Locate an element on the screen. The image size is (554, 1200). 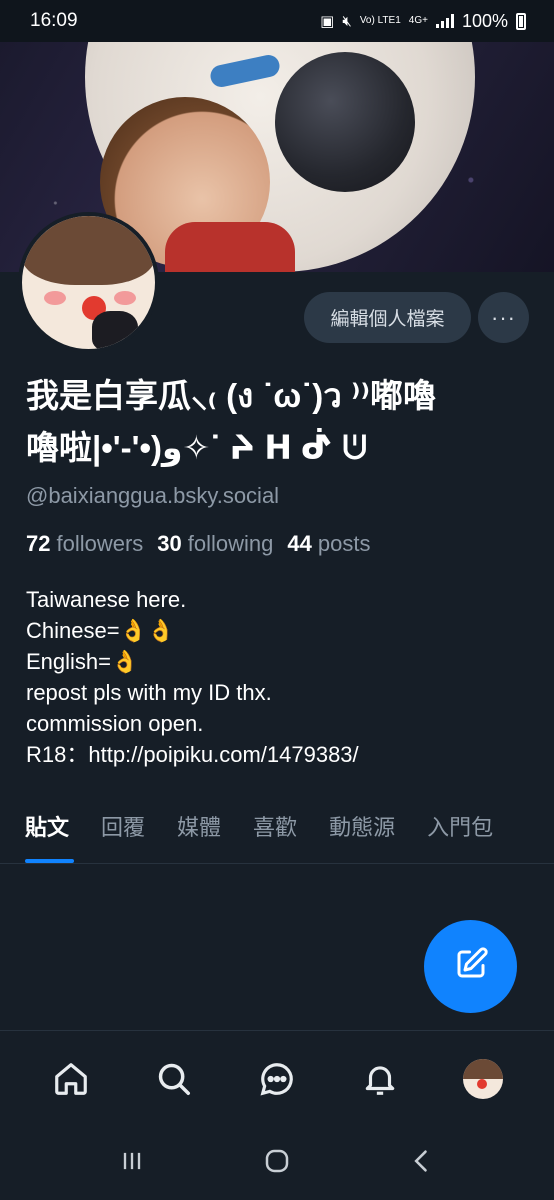
compose-button is located at coordinates (470, 966).